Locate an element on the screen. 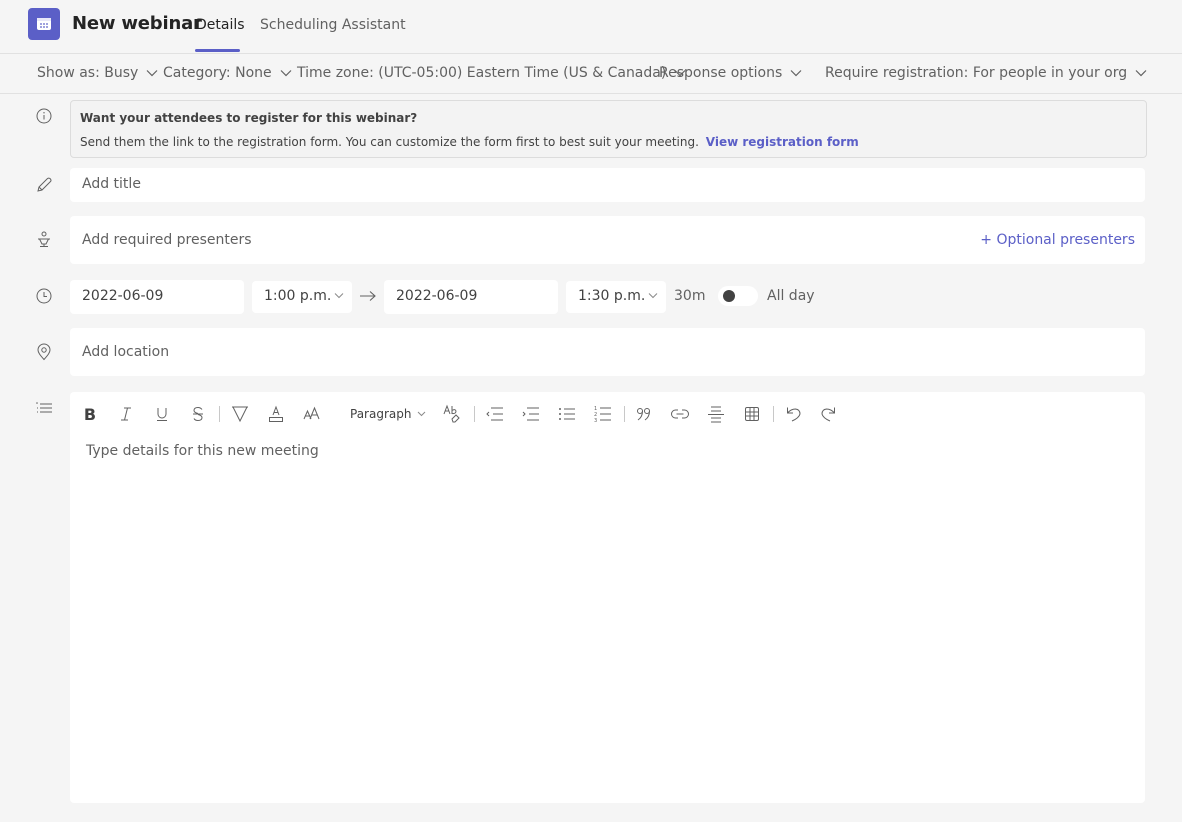  show-as-label: Show as: Busy is located at coordinates (88, 73).